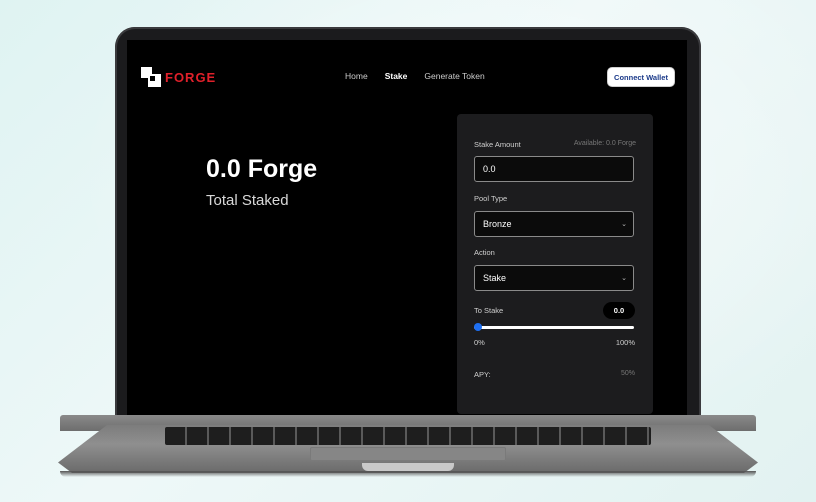 This screenshot has height=502, width=816. What do you see at coordinates (554, 327) in the screenshot?
I see `stake-slider-track` at bounding box center [554, 327].